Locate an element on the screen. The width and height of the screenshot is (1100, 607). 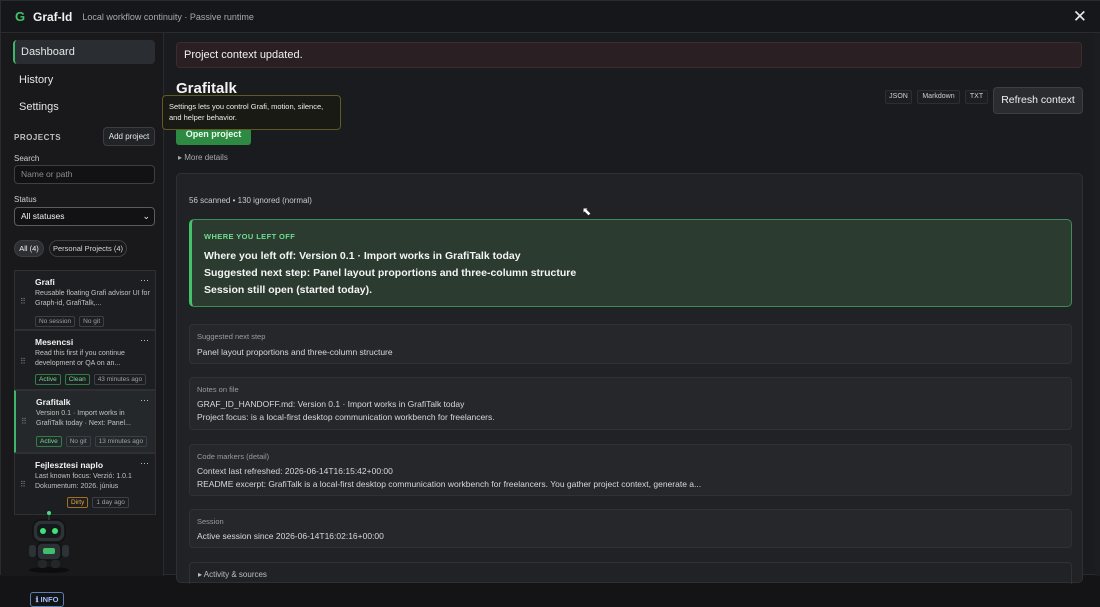
status-badge: No session is located at coordinates (55, 321).